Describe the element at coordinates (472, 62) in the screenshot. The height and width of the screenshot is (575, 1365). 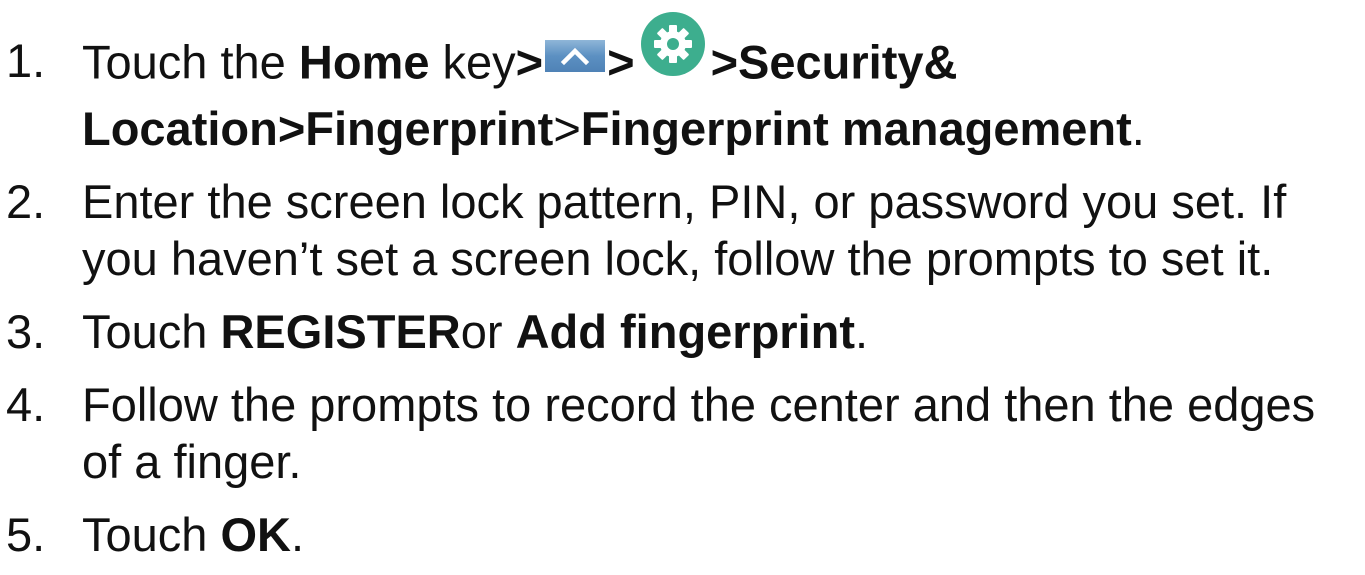
I see `step-text: key` at that location.